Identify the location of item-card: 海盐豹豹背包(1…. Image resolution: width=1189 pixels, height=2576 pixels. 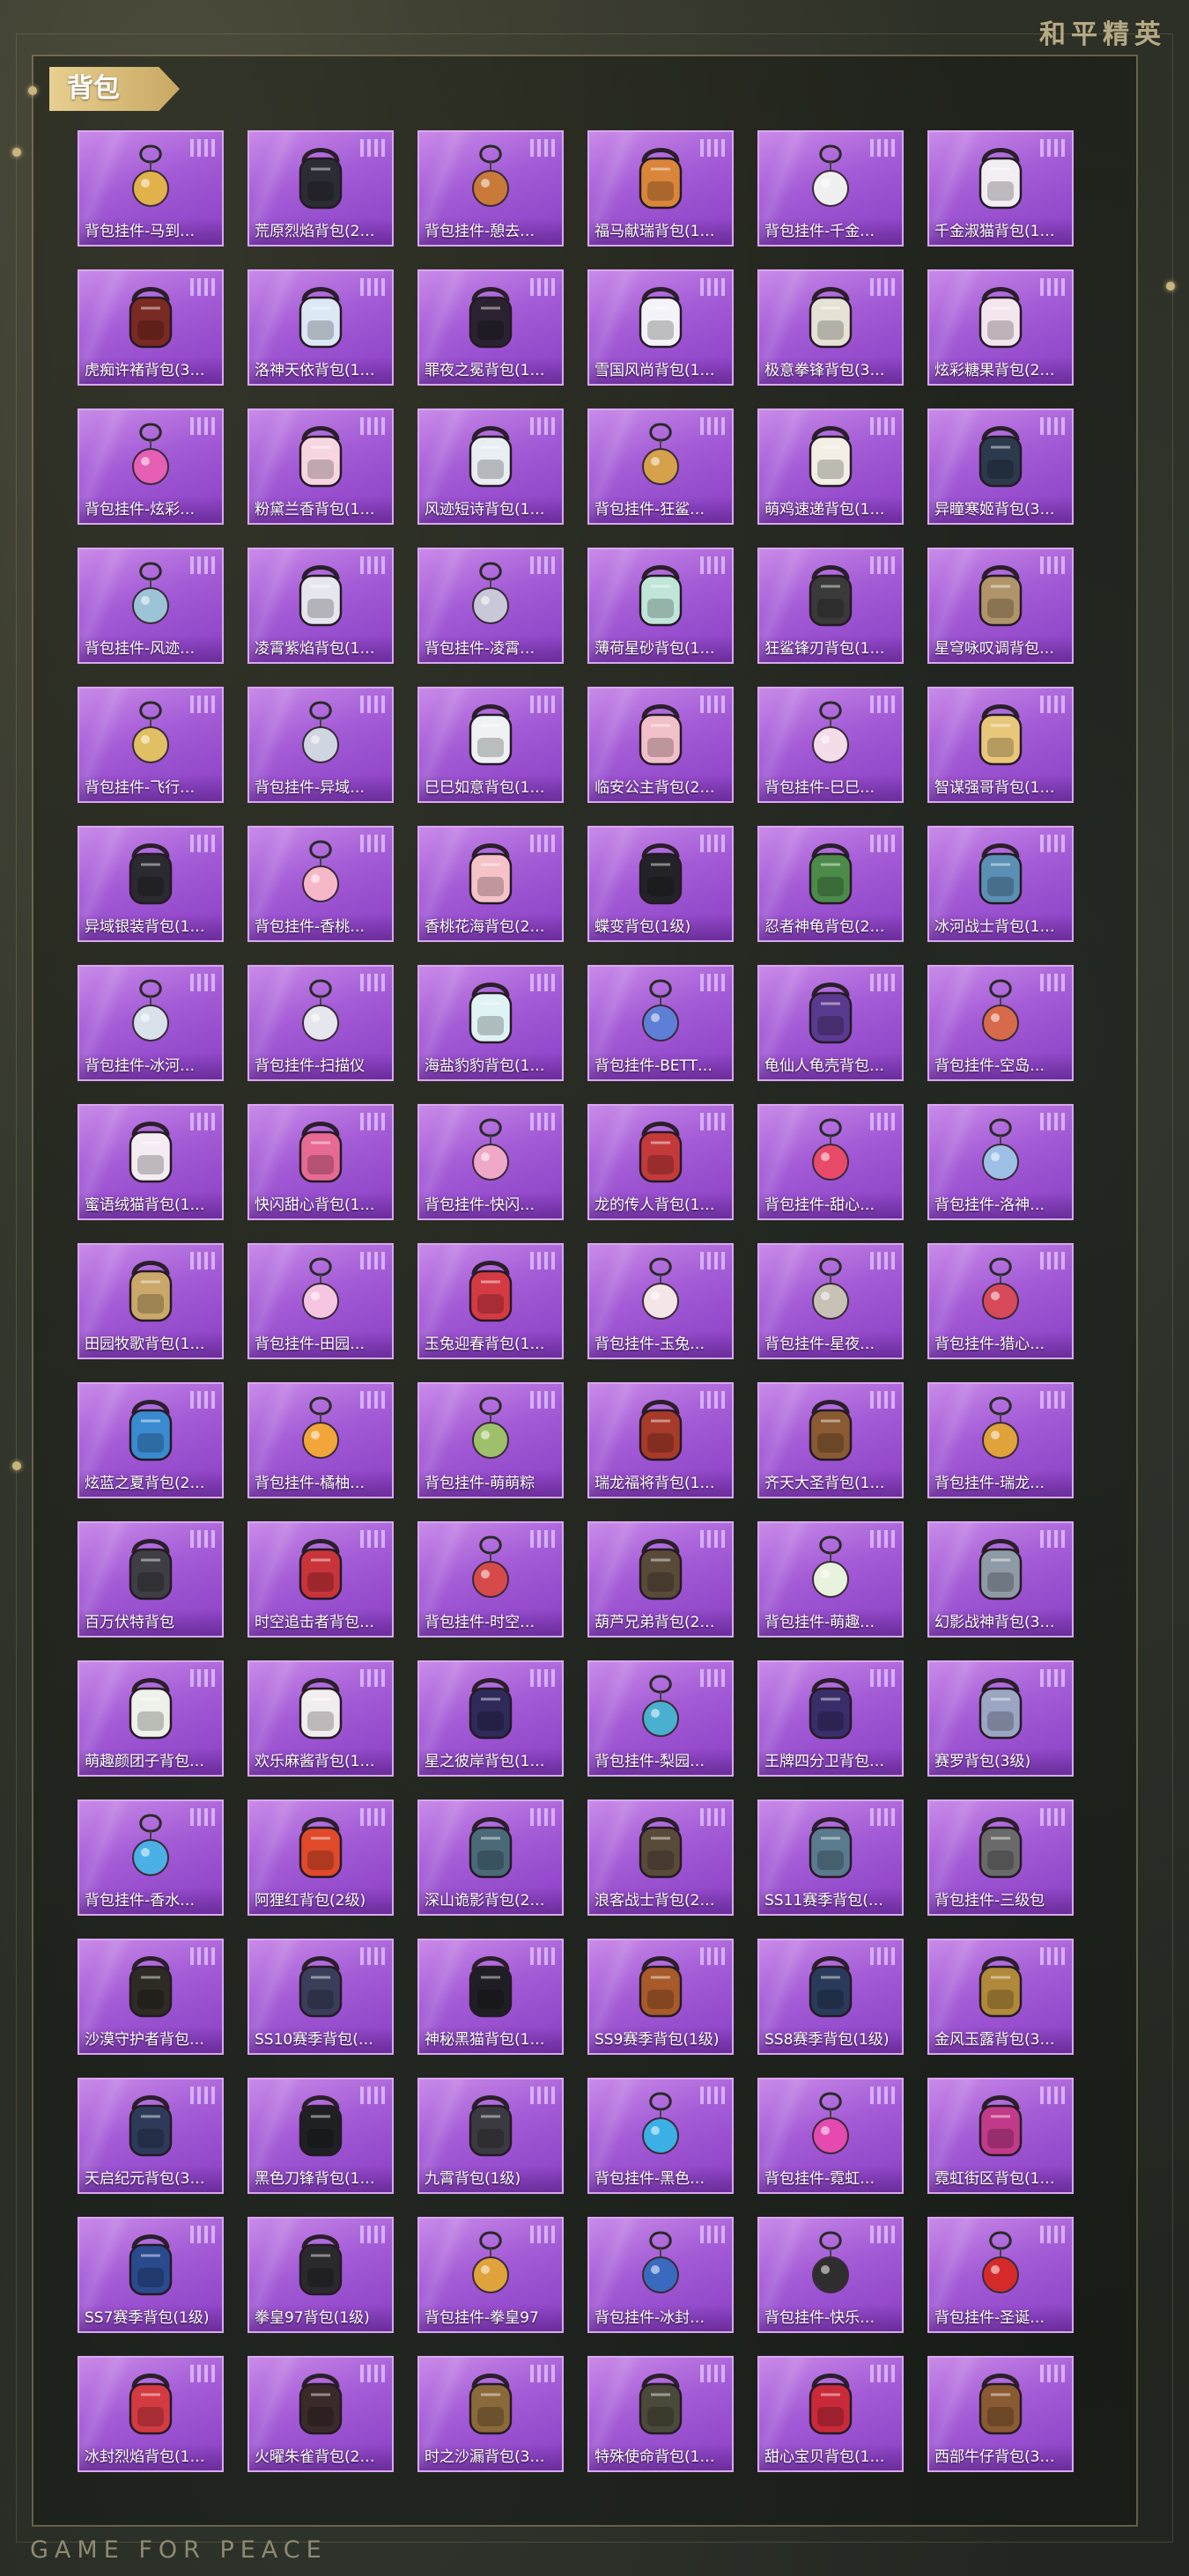
(490, 1023).